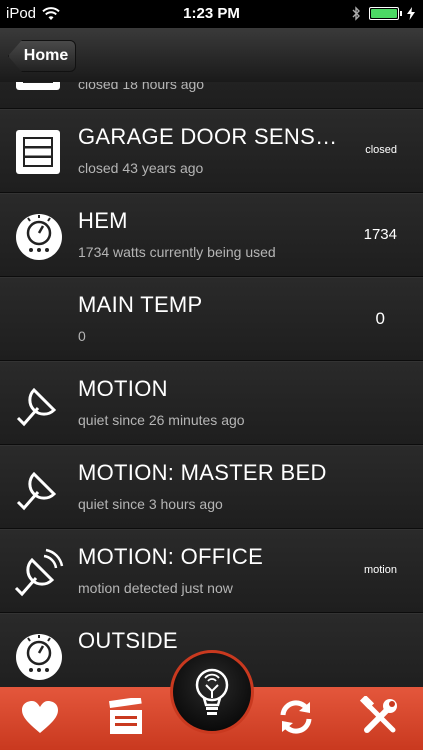  What do you see at coordinates (171, 556) in the screenshot?
I see `device-title: MOTION: OFFICE` at bounding box center [171, 556].